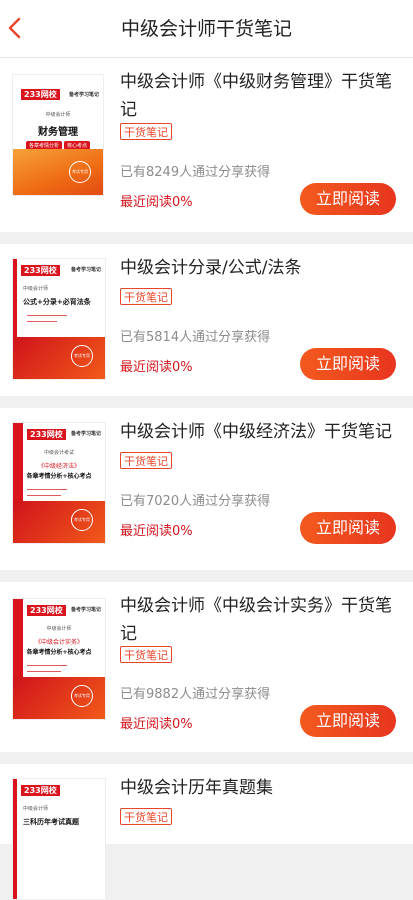  What do you see at coordinates (195, 501) in the screenshot?
I see `share-count: 已有7020人通过分享获得` at bounding box center [195, 501].